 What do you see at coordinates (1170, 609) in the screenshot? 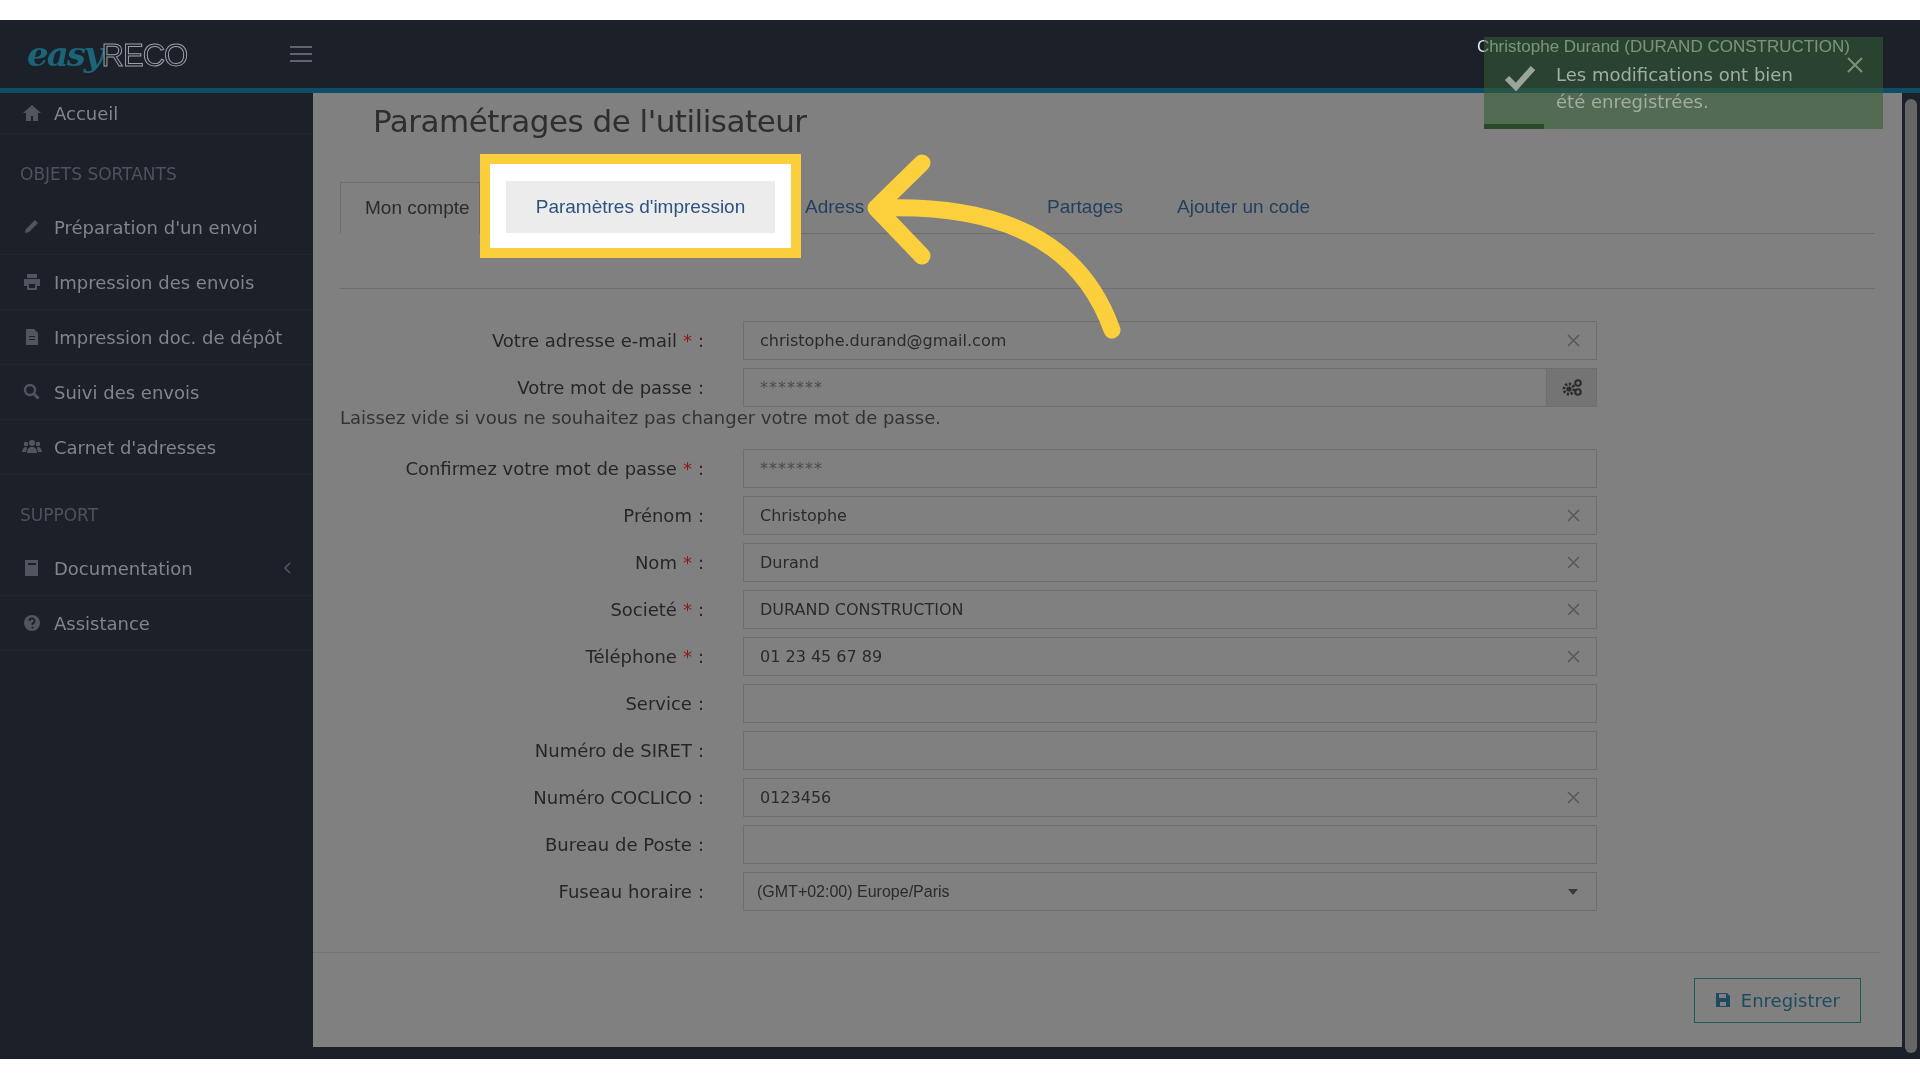
I see `input-field: DURAND CONSTRUCTION` at bounding box center [1170, 609].